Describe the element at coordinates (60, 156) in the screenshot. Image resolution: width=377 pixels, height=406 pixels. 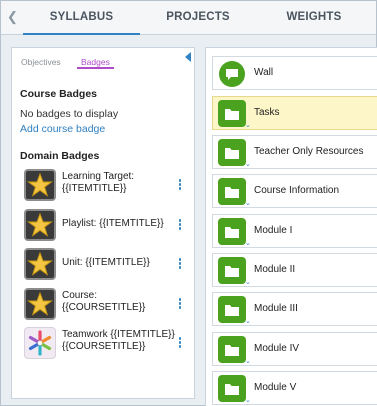
I see `domain-badges-title: Domain Badges` at that location.